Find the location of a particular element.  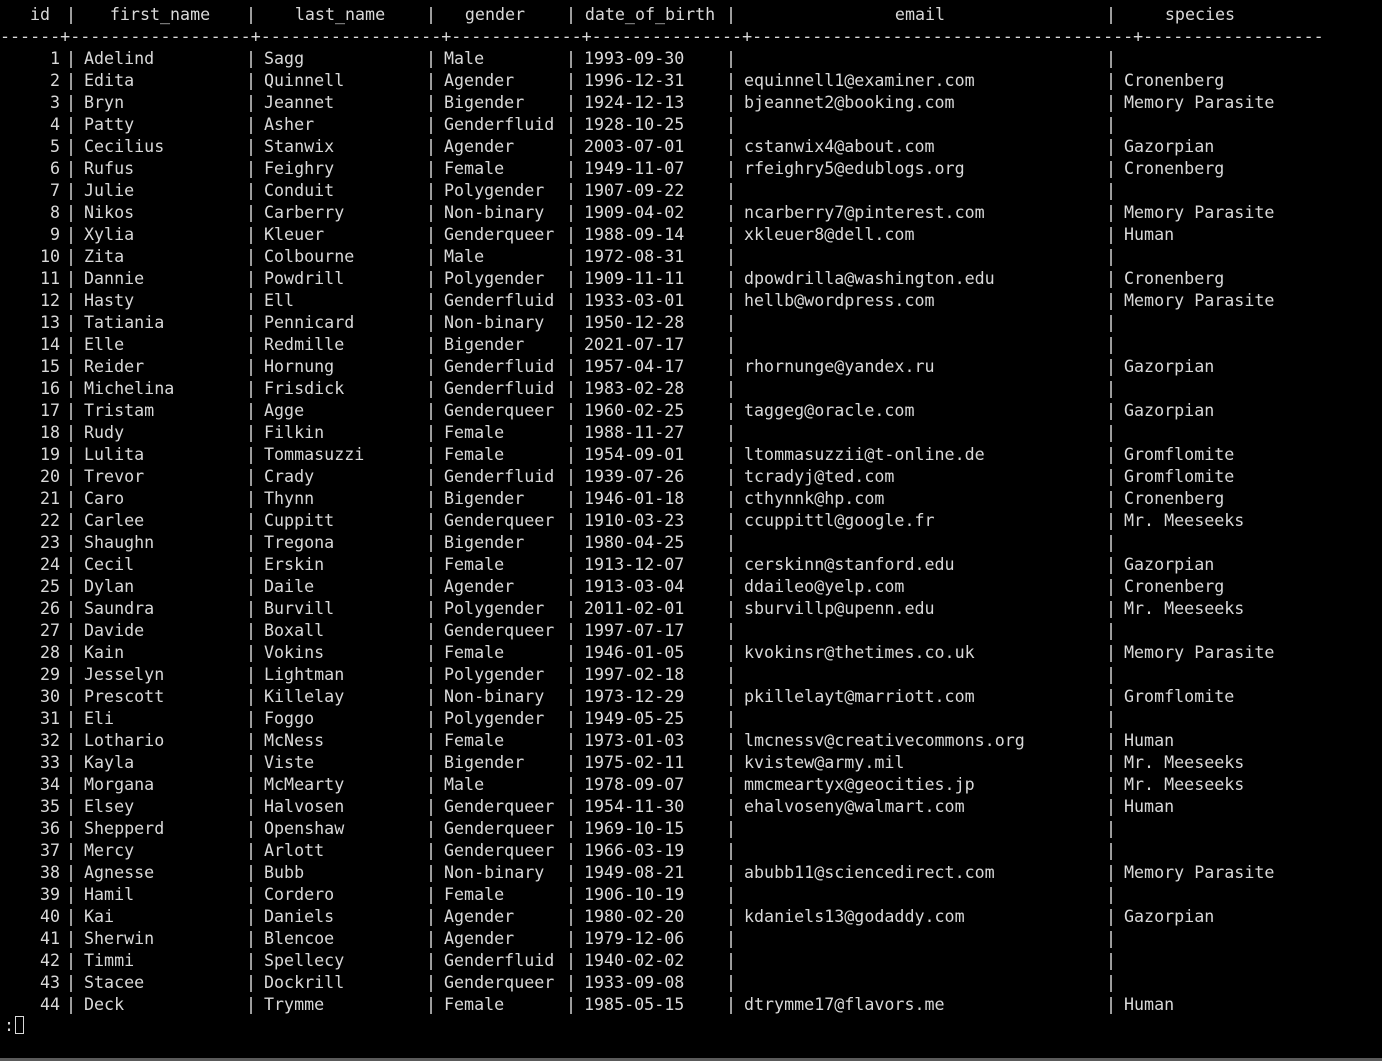

cell-first-name: Dannie is located at coordinates (114, 278).